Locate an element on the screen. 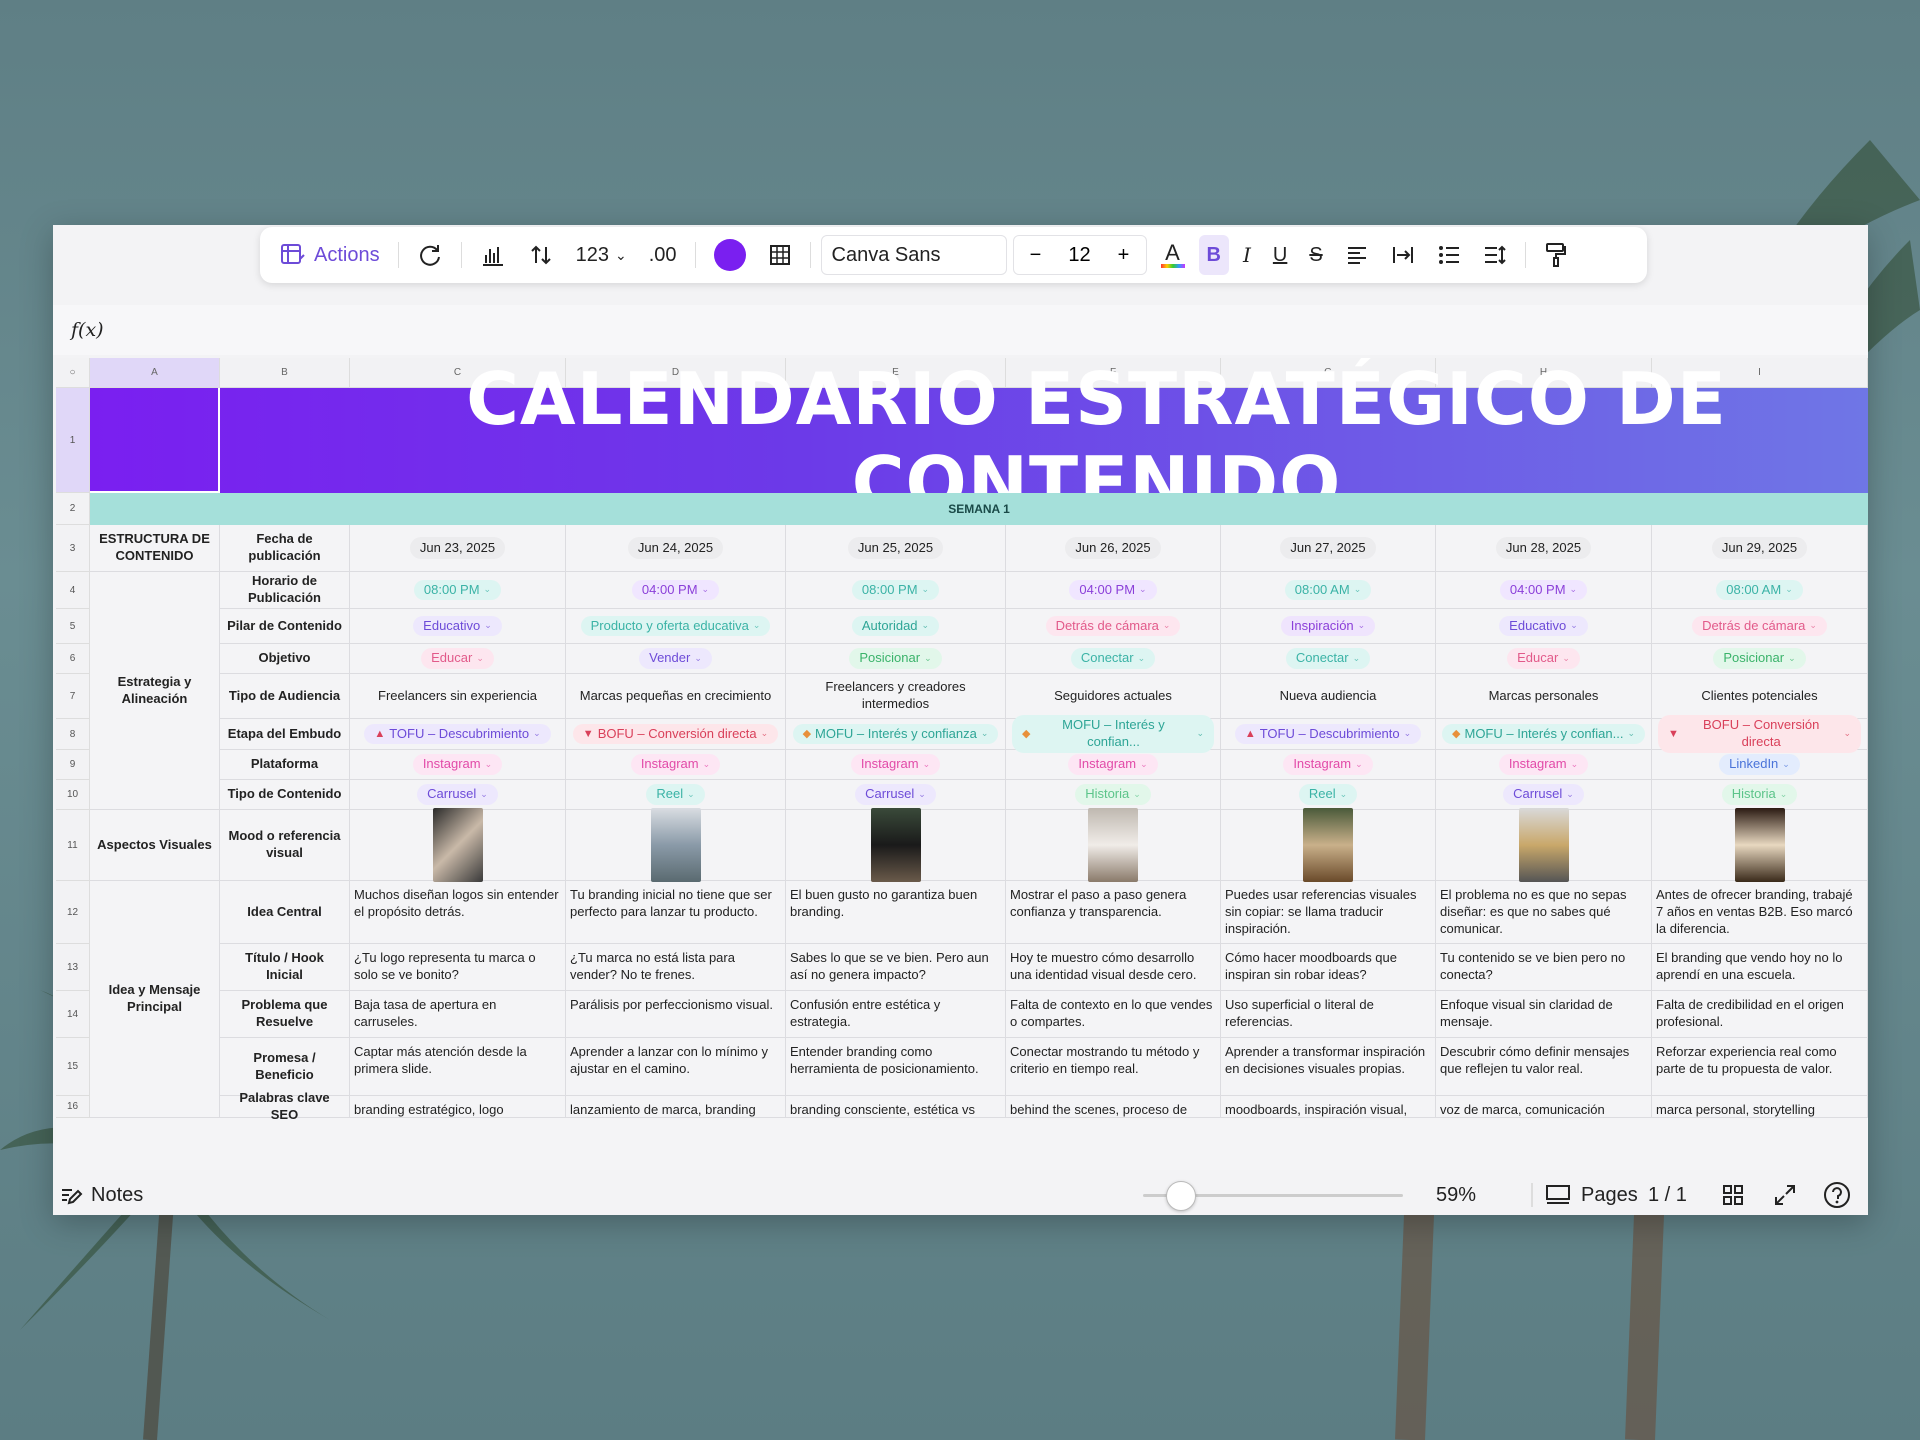  pillar-cell: Autoridad ⌄ is located at coordinates (896, 626).